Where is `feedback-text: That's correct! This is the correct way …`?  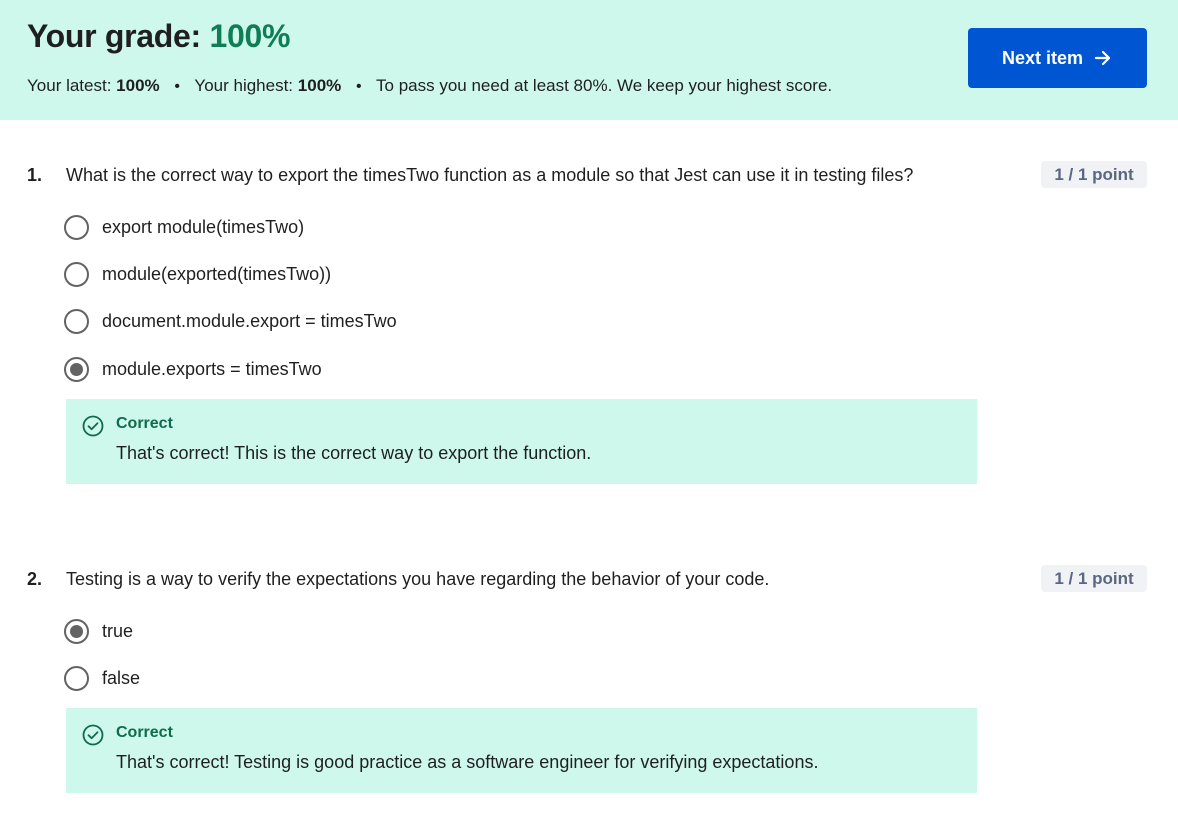 feedback-text: That's correct! This is the correct way … is located at coordinates (354, 453).